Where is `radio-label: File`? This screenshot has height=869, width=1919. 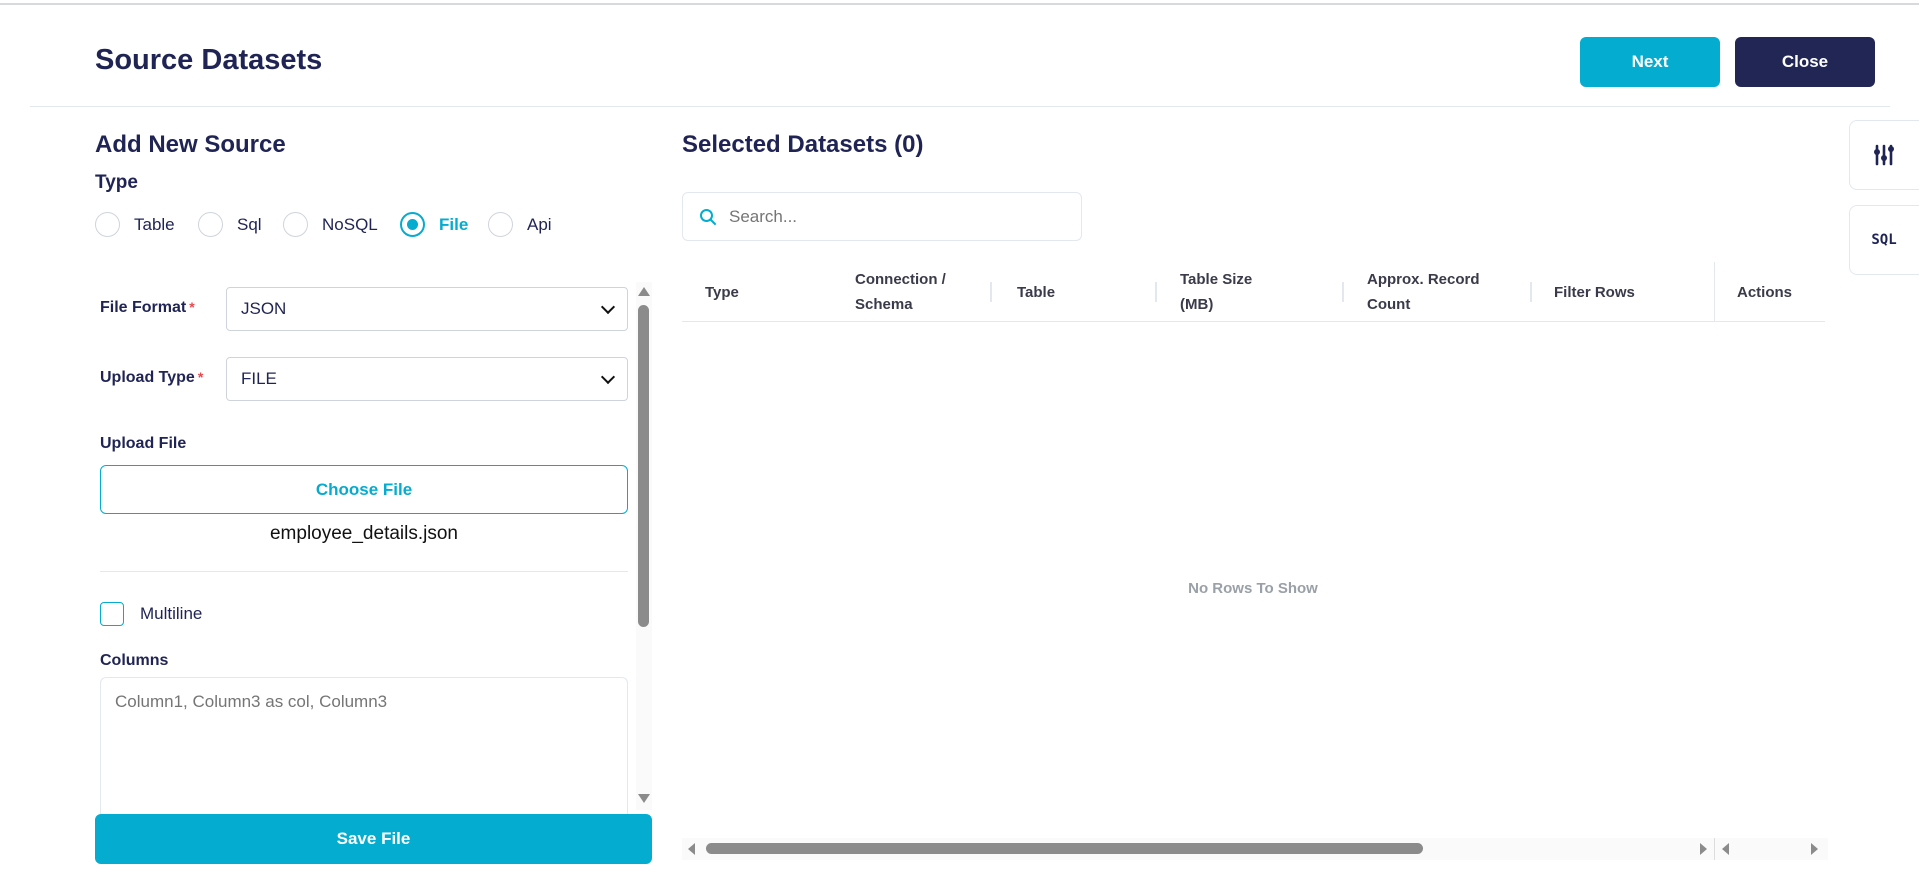 radio-label: File is located at coordinates (454, 224).